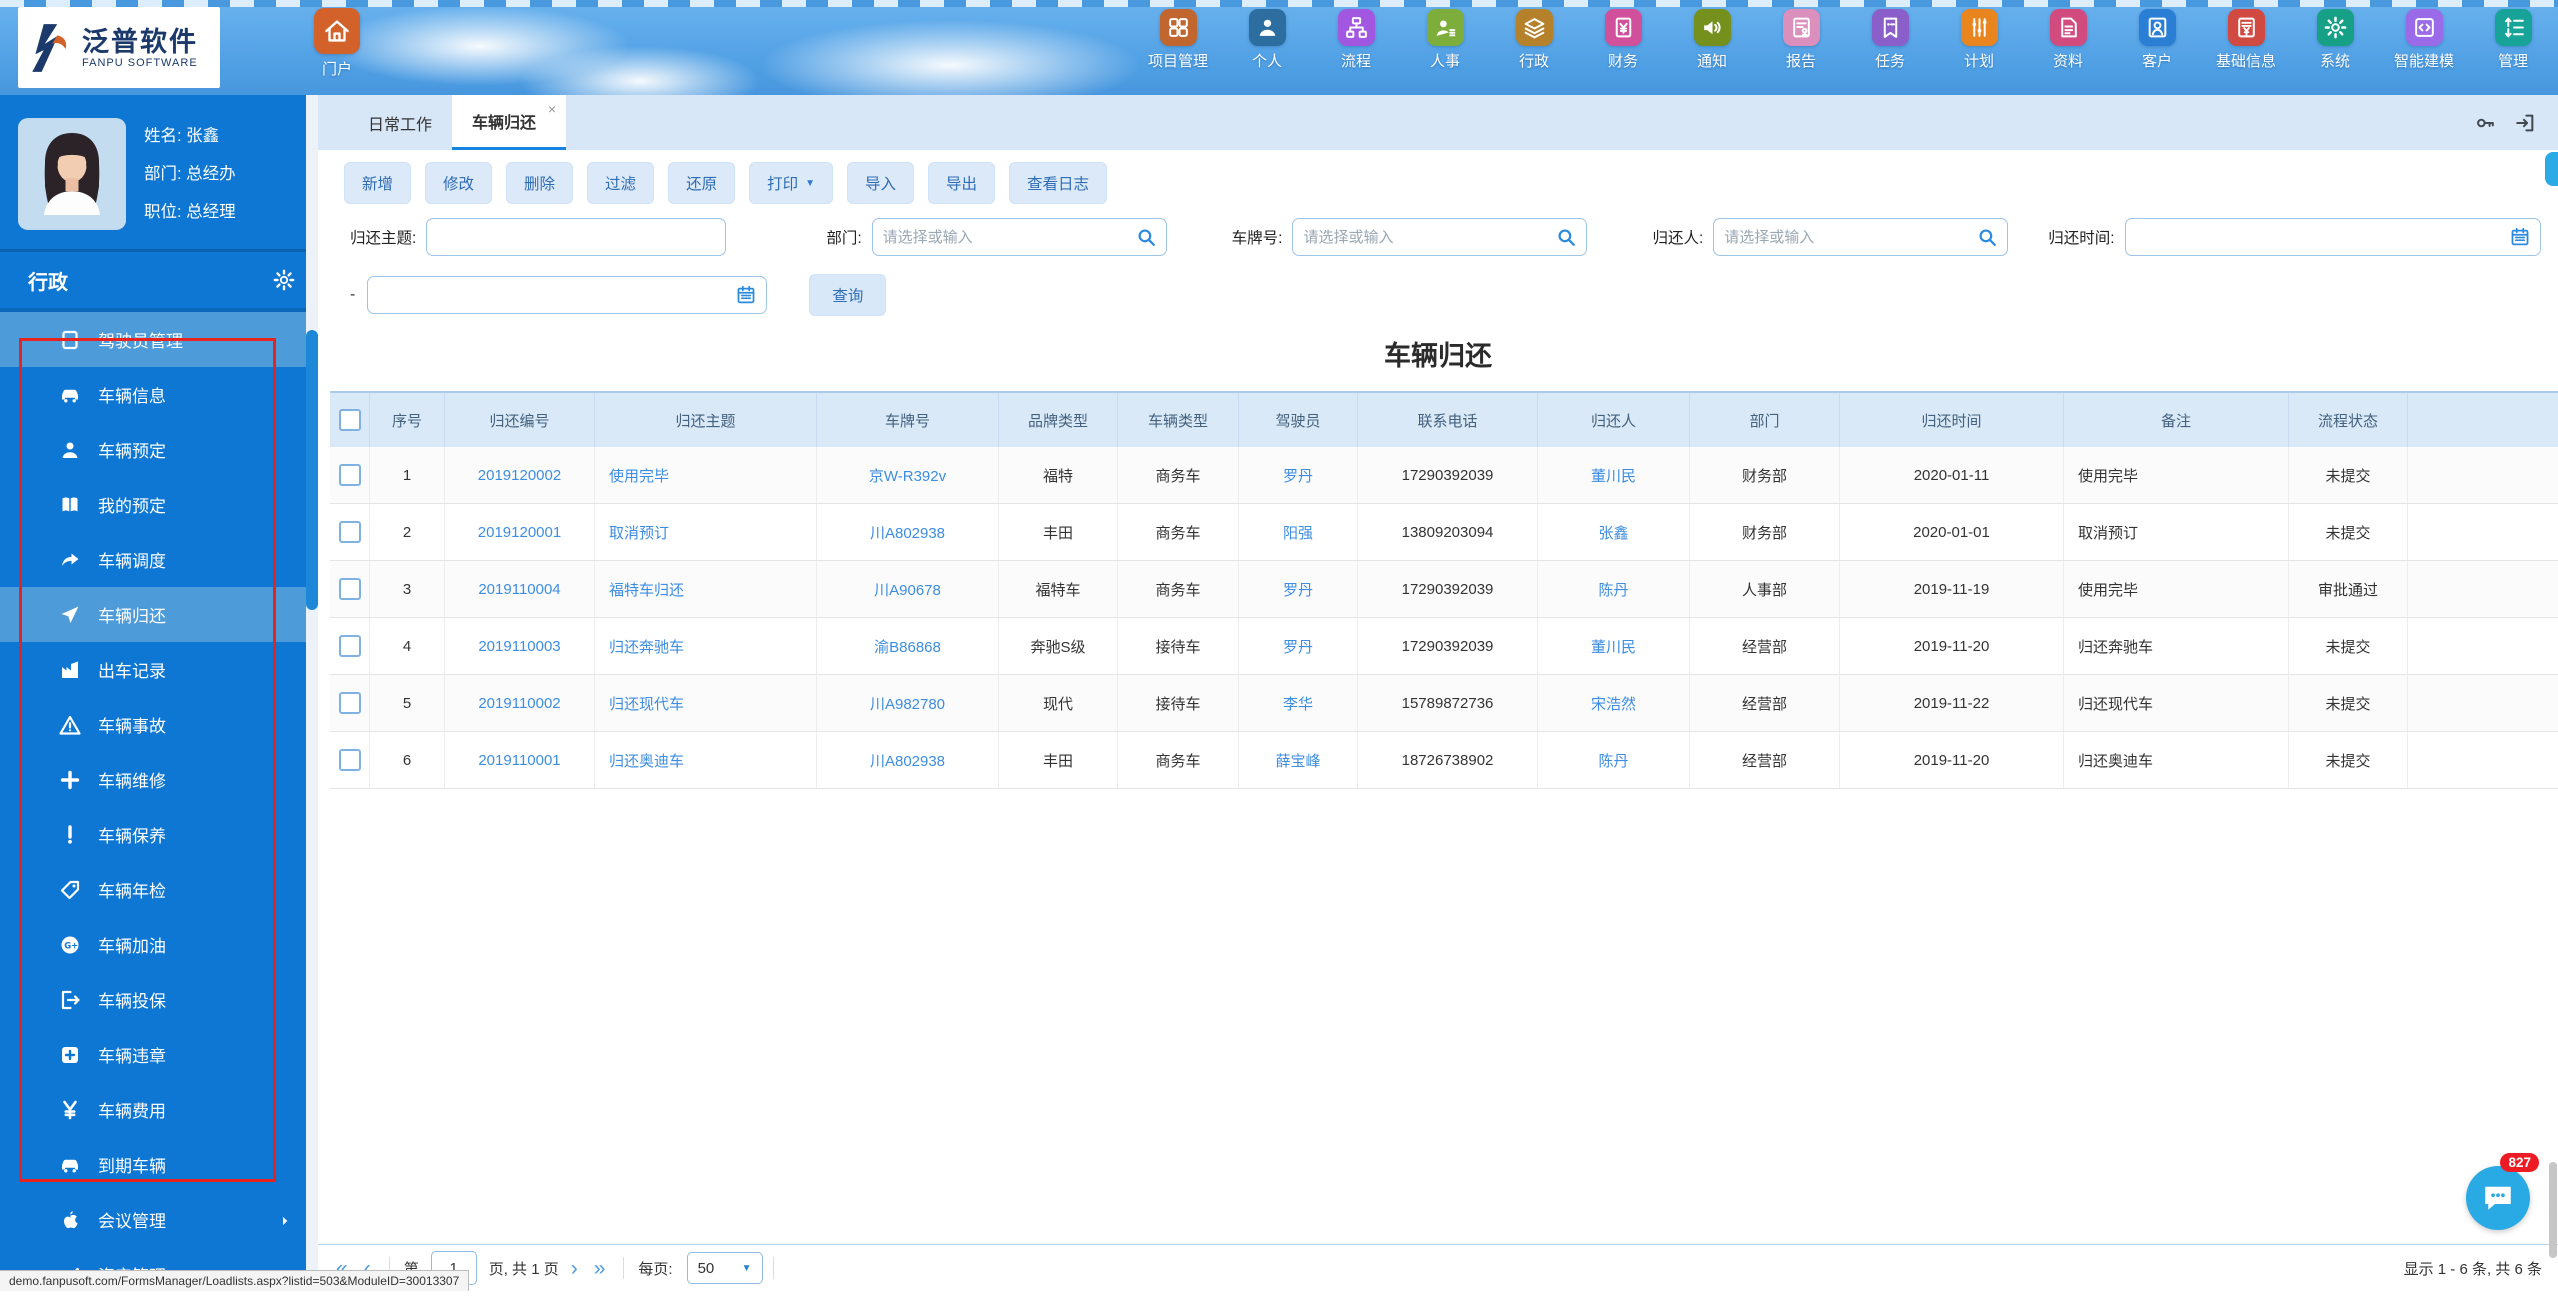  What do you see at coordinates (791, 183) in the screenshot?
I see `toolbar-button: 打印 ▼` at bounding box center [791, 183].